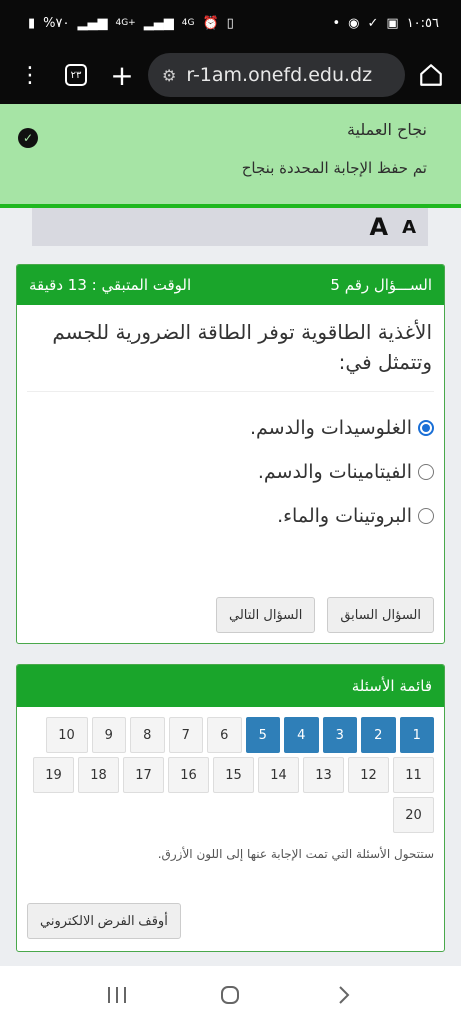  What do you see at coordinates (339, 735) in the screenshot?
I see `question-number-3: 3` at bounding box center [339, 735].